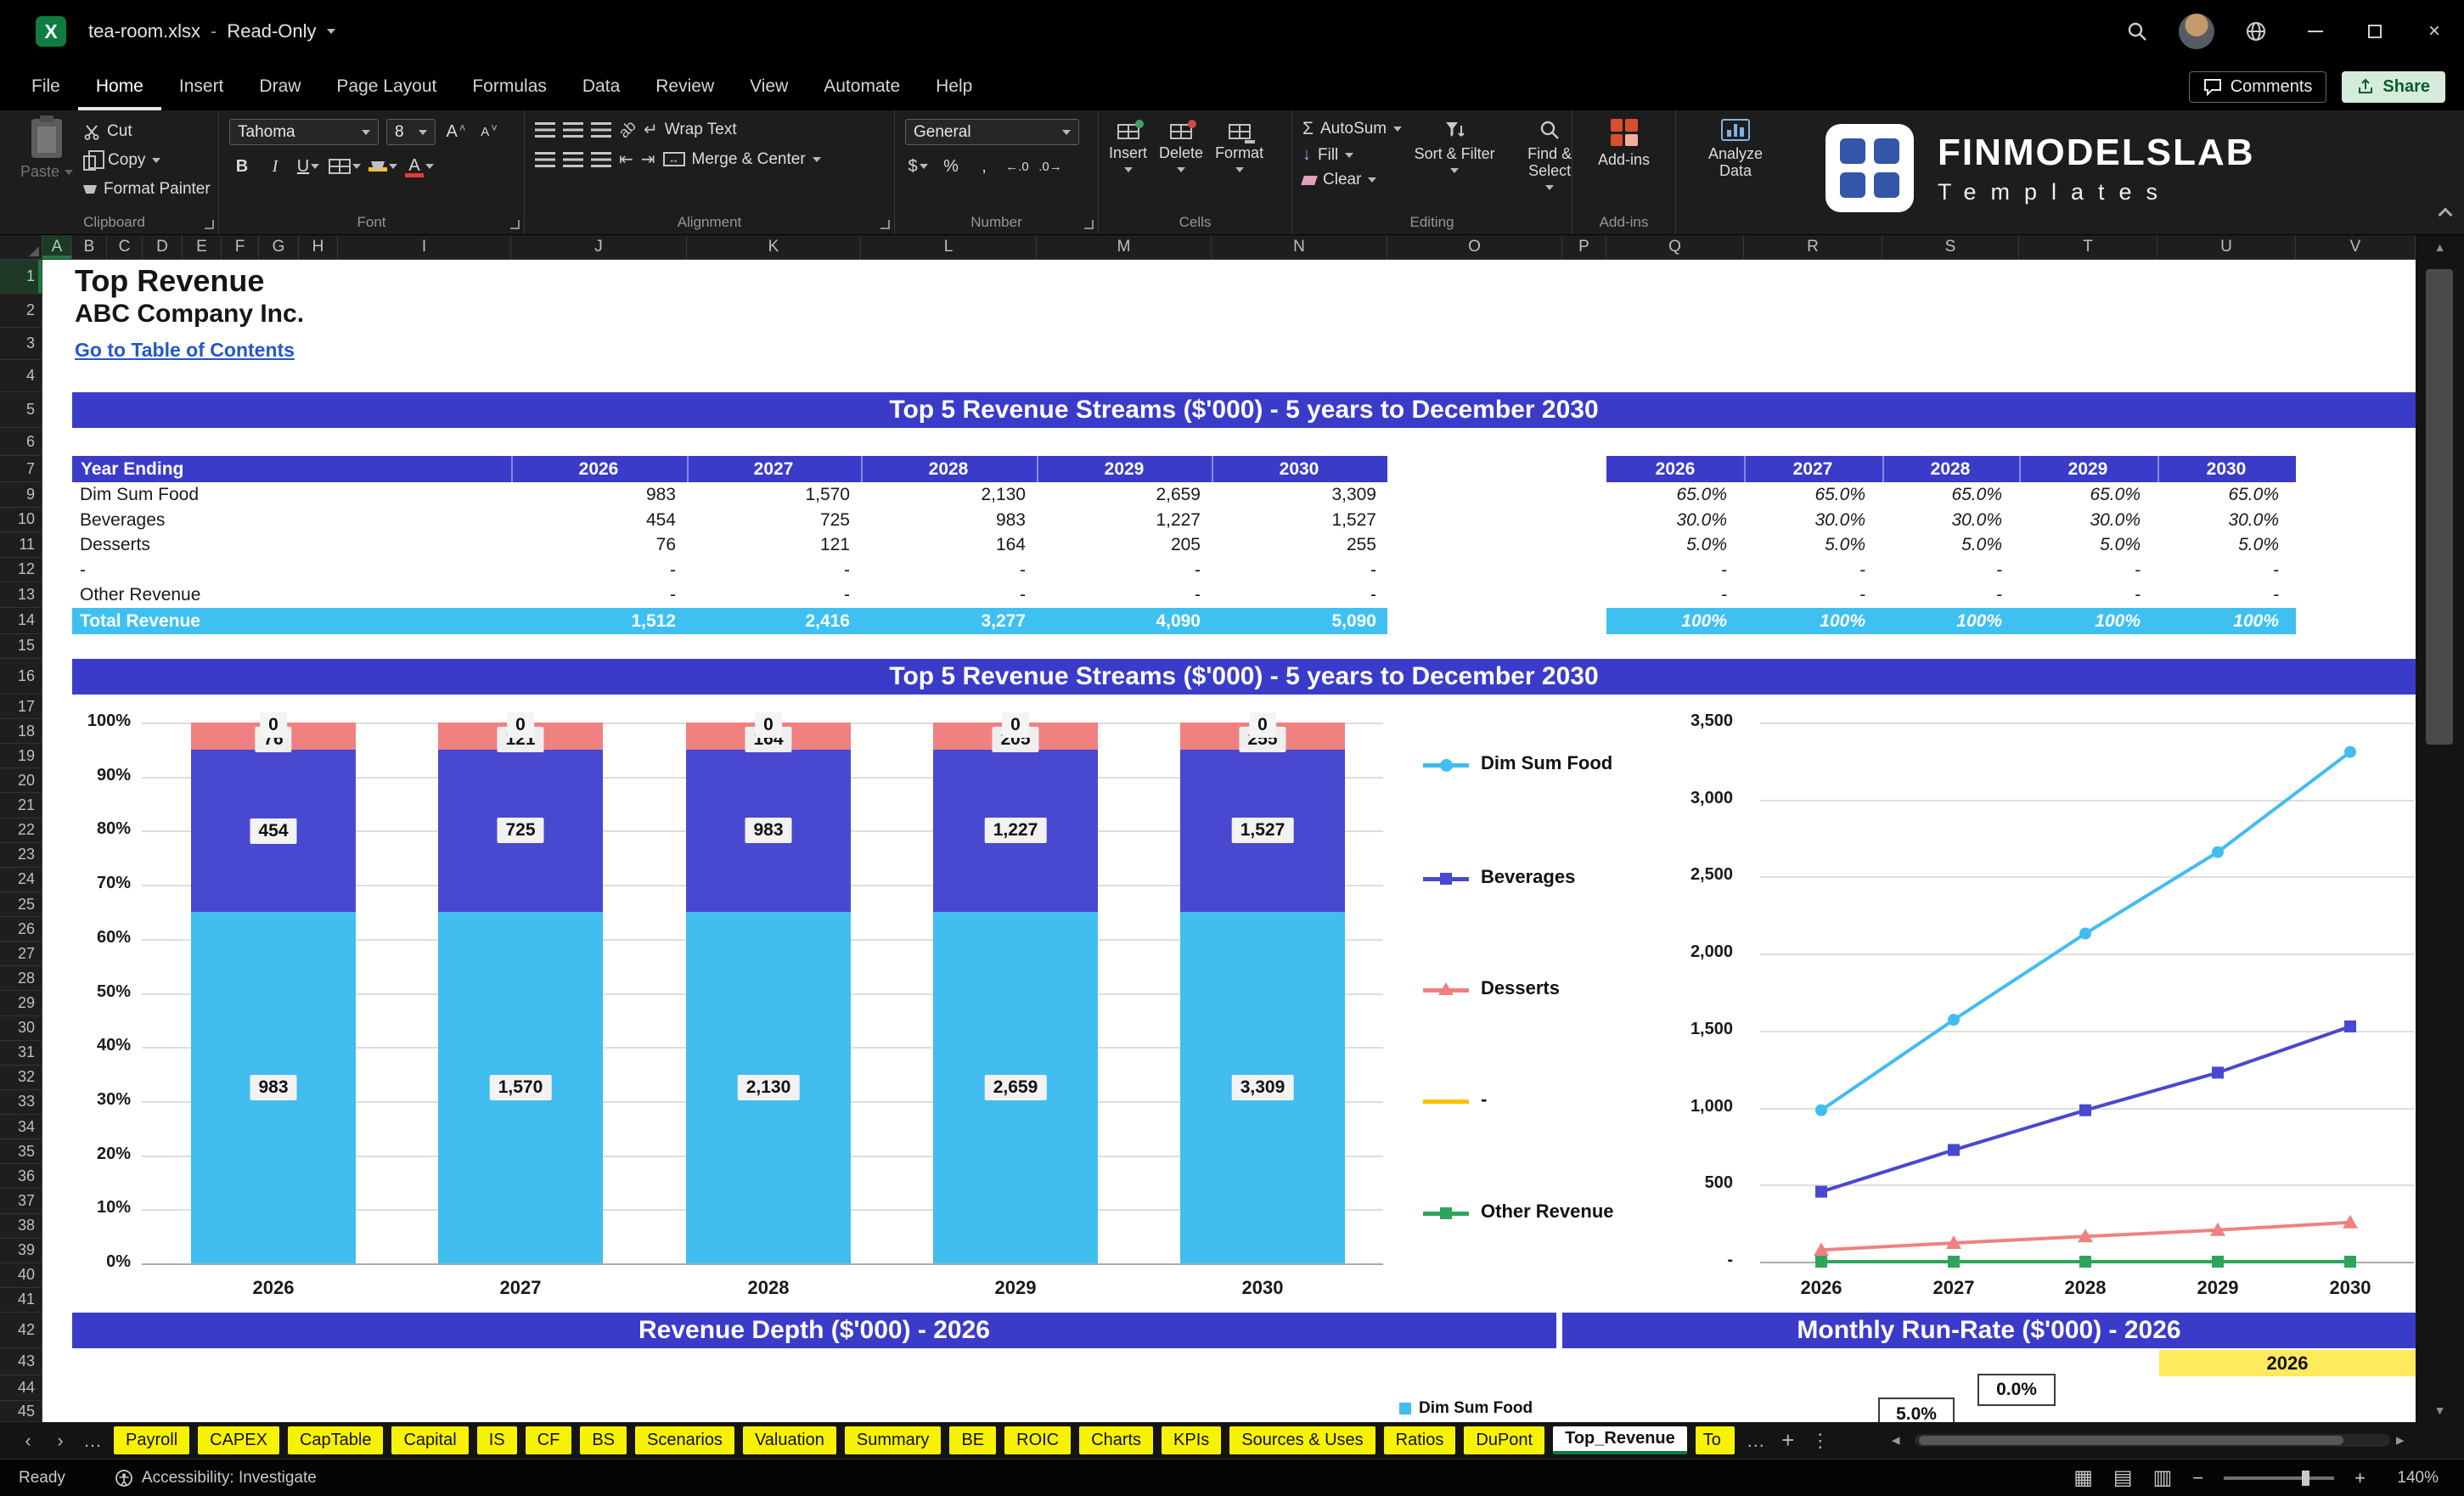  I want to click on row-header-35: 35, so click(21, 1152).